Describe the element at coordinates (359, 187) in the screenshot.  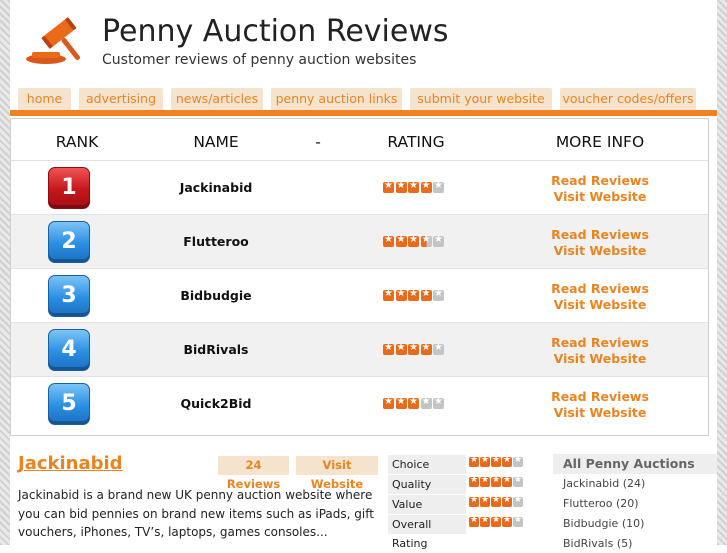
I see `table-row: 1 Jackinabid Read Reviews Visit Website` at that location.